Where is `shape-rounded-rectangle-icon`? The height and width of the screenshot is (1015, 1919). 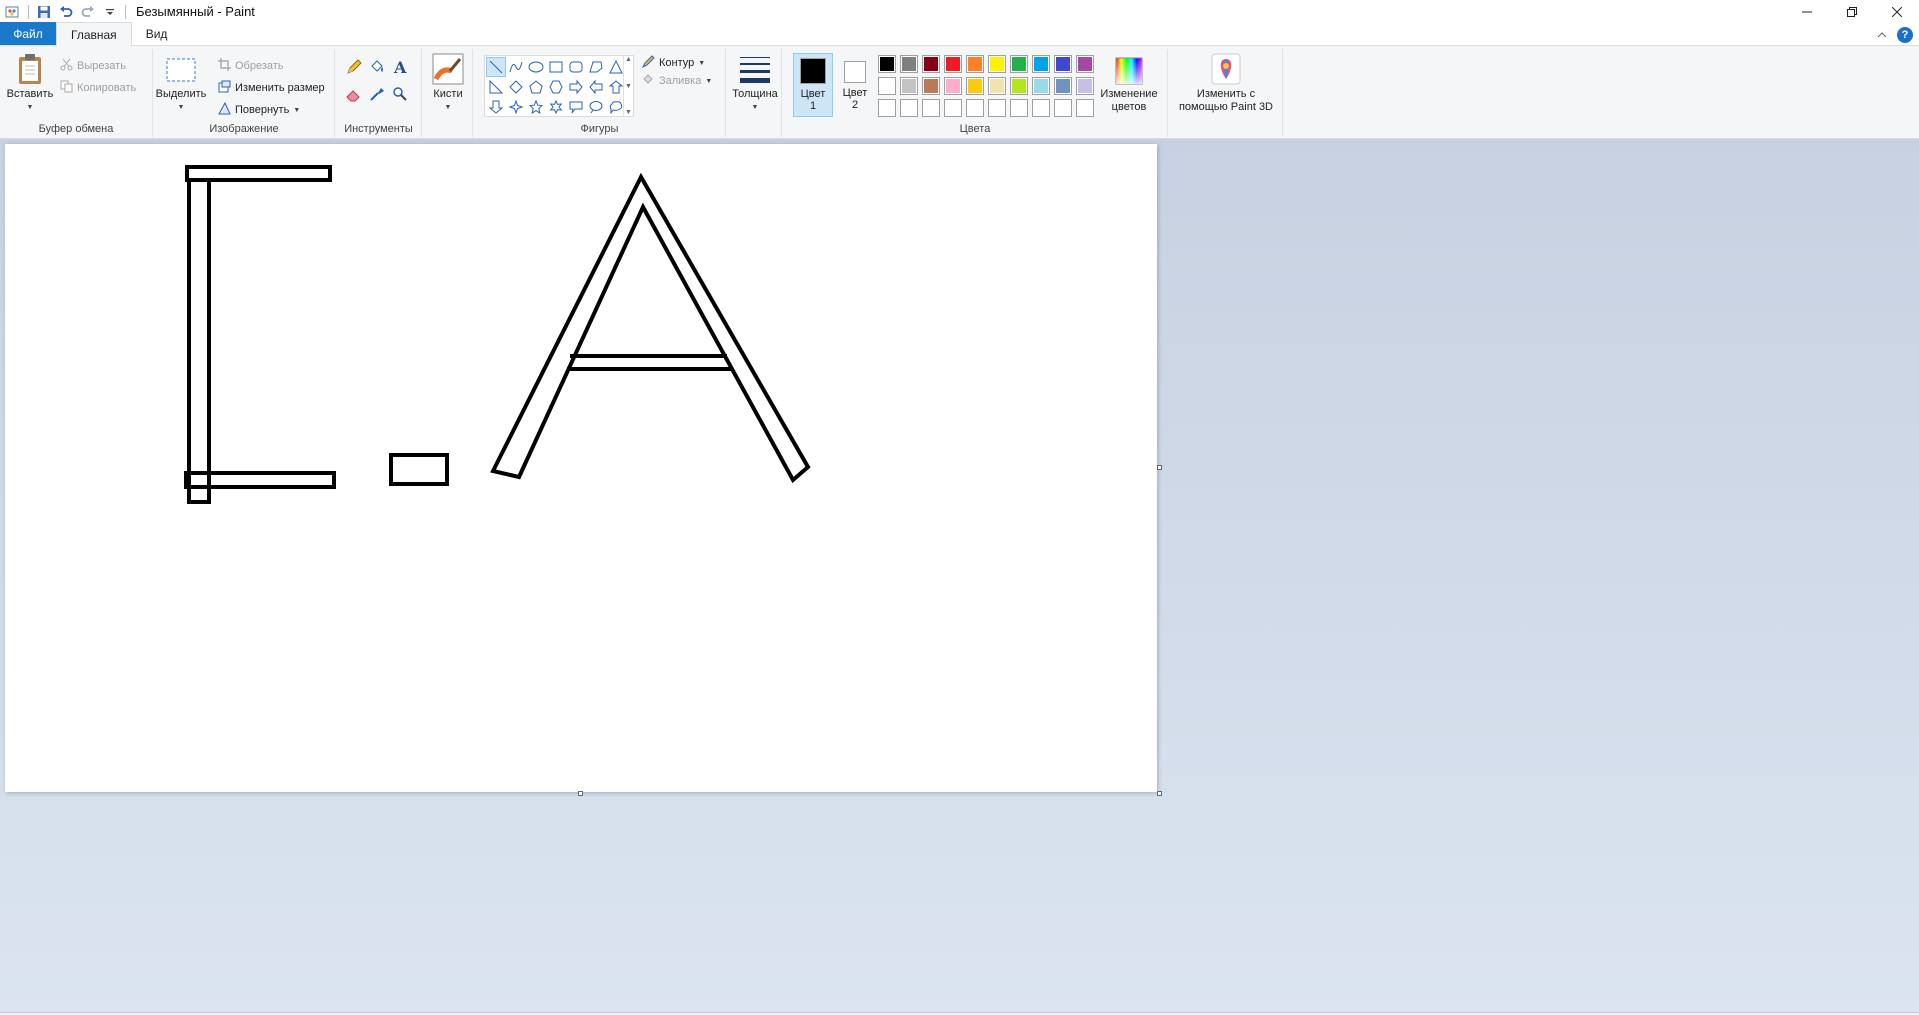 shape-rounded-rectangle-icon is located at coordinates (576, 67).